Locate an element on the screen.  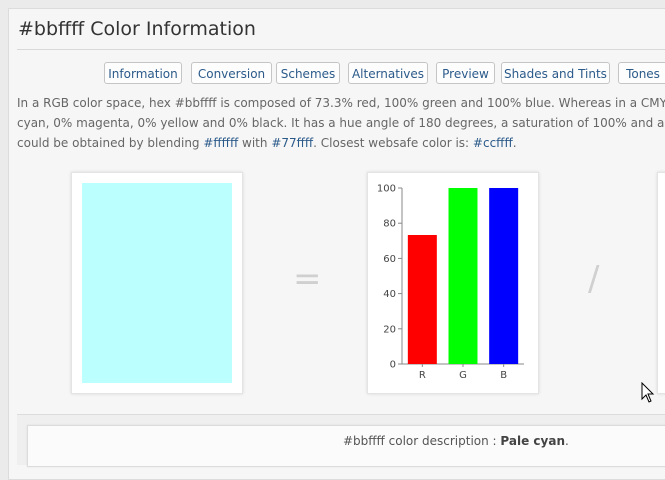
color-swatch-card is located at coordinates (157, 283).